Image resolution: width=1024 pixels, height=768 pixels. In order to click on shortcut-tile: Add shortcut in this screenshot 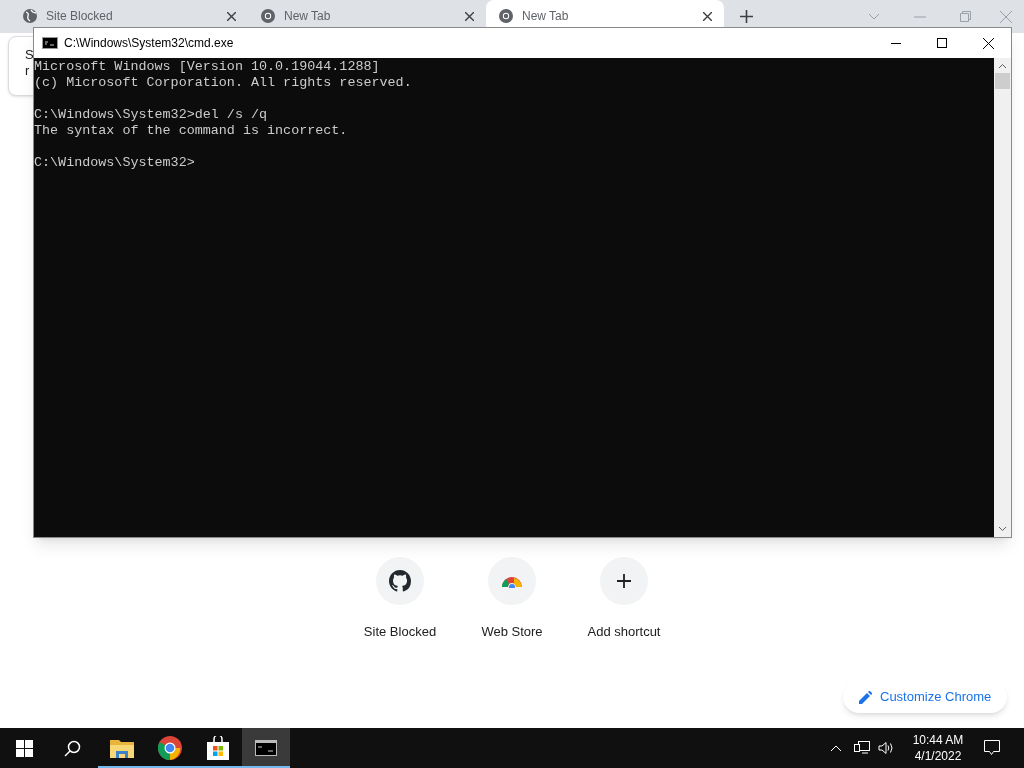, I will do `click(624, 599)`.